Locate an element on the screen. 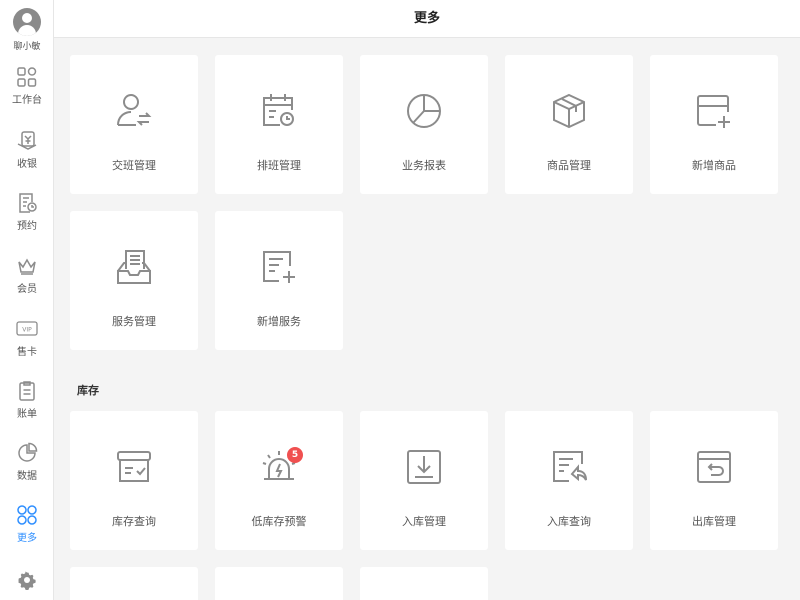 Image resolution: width=800 pixels, height=600 pixels. card-label: 新增商品 is located at coordinates (714, 165).